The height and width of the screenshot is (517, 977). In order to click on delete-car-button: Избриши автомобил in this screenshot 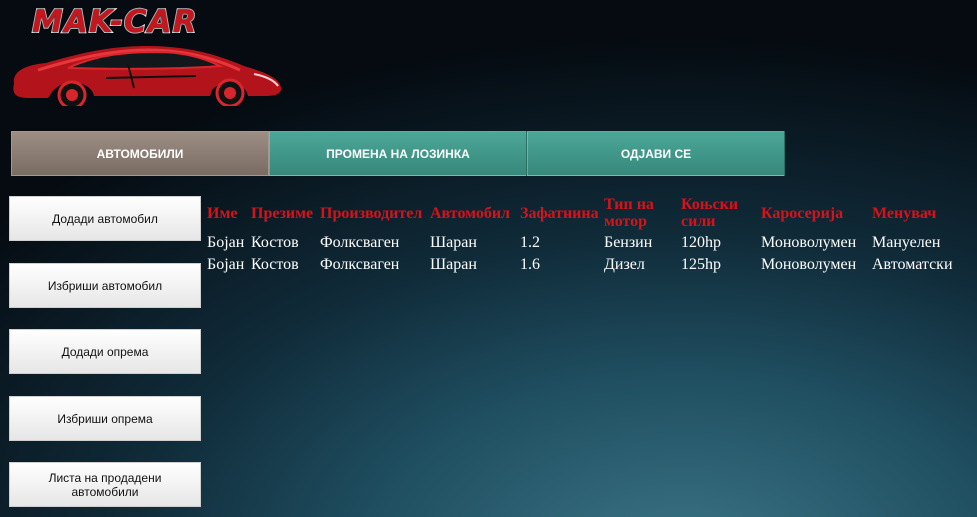, I will do `click(105, 285)`.